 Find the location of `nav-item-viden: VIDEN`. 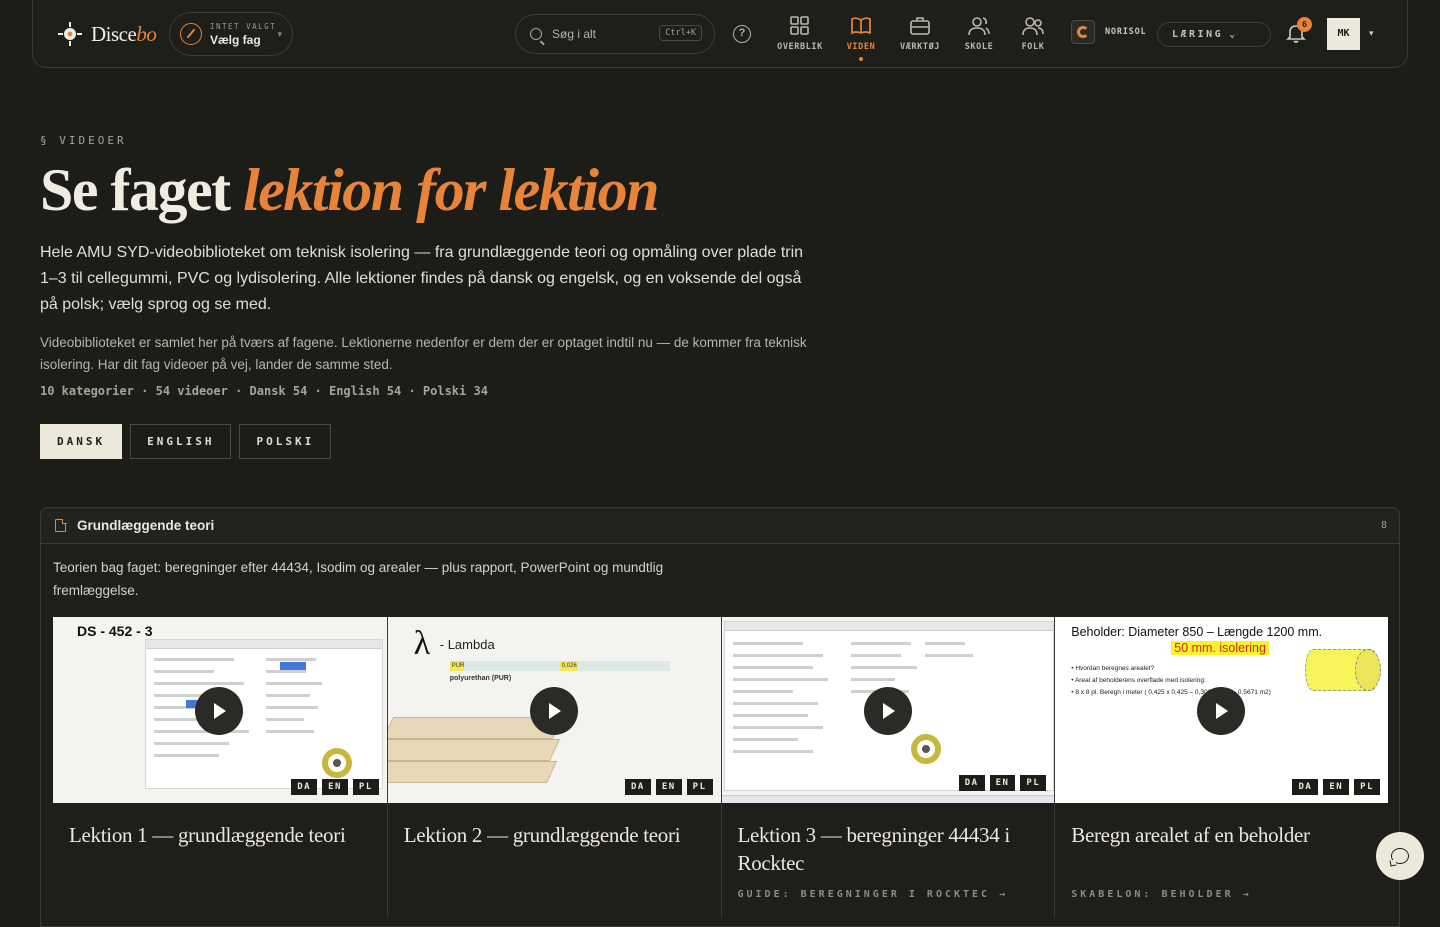

nav-item-viden: VIDEN is located at coordinates (861, 38).